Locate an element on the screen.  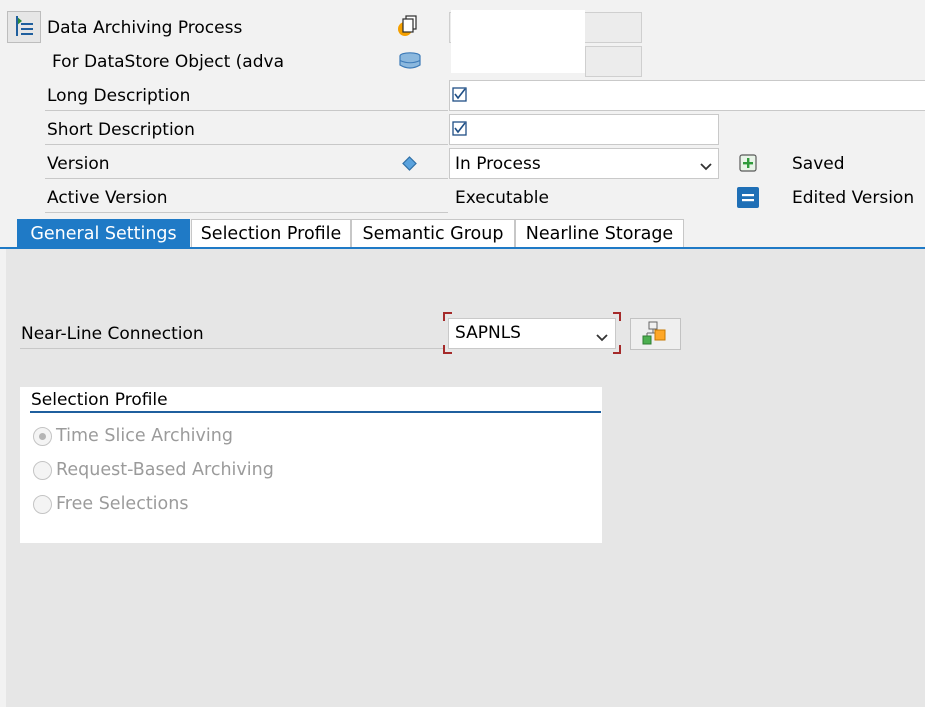
selection-profile-title-underline is located at coordinates (315, 412).